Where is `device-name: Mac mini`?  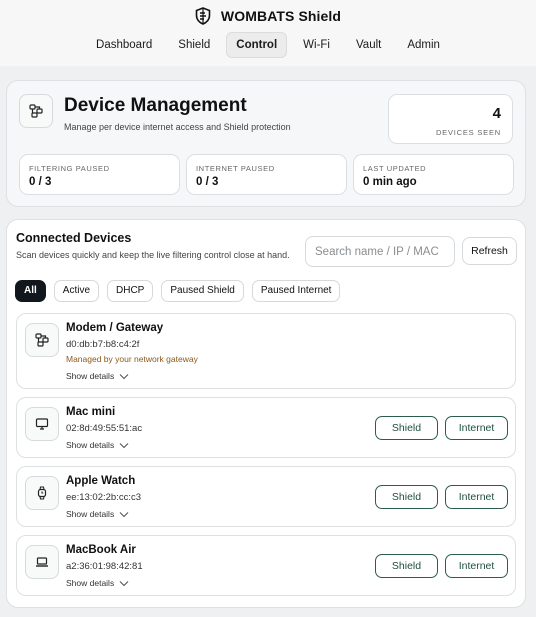 device-name: Mac mini is located at coordinates (91, 412).